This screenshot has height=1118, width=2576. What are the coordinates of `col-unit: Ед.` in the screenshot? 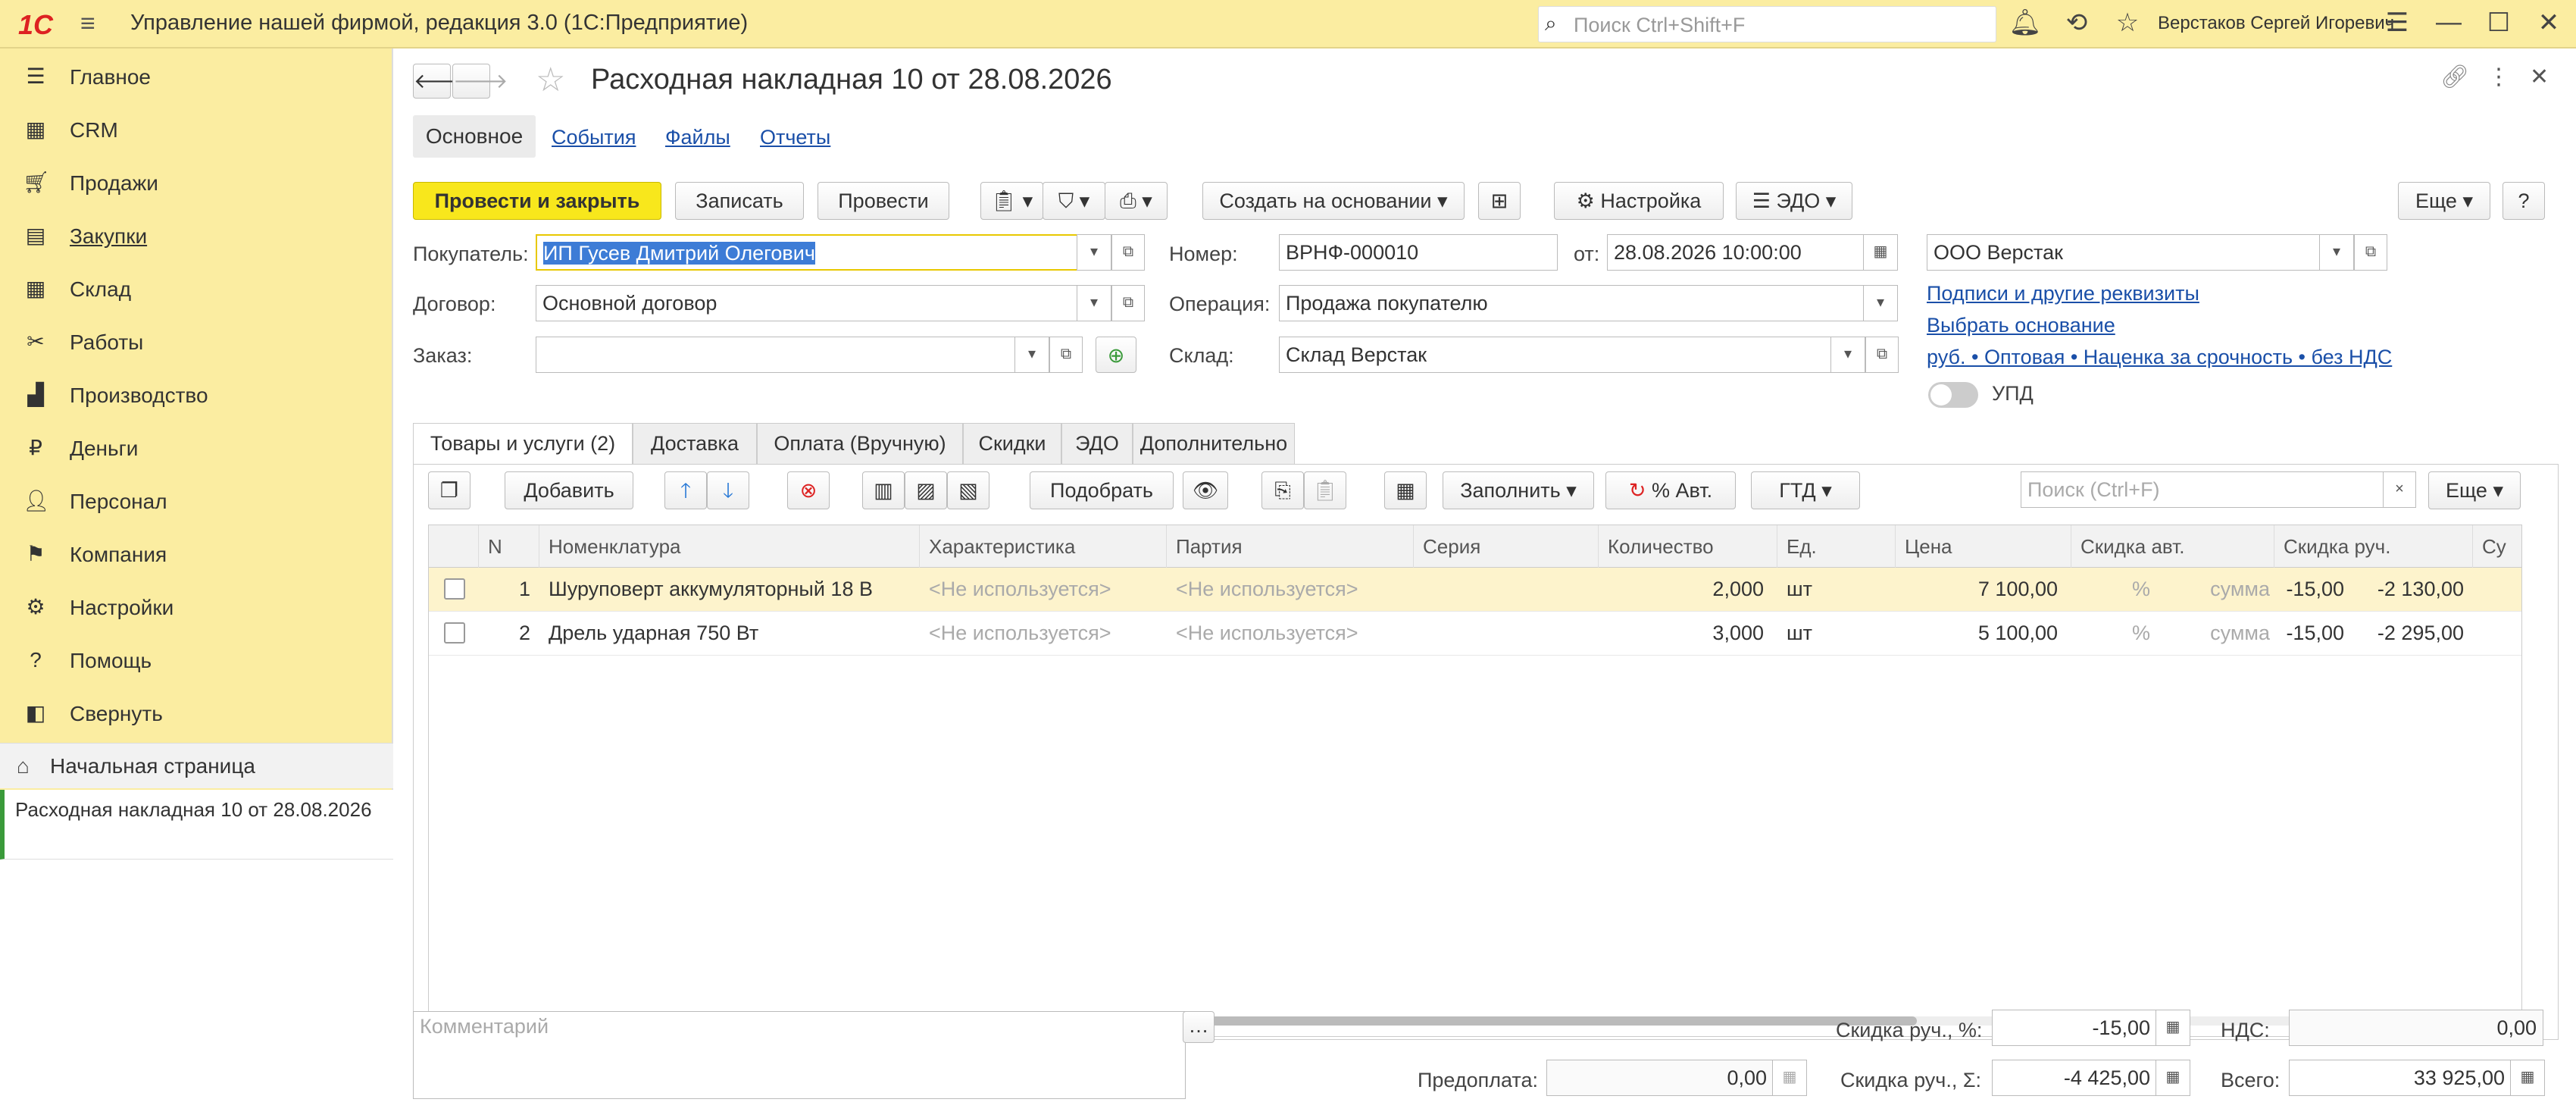 It's located at (1837, 546).